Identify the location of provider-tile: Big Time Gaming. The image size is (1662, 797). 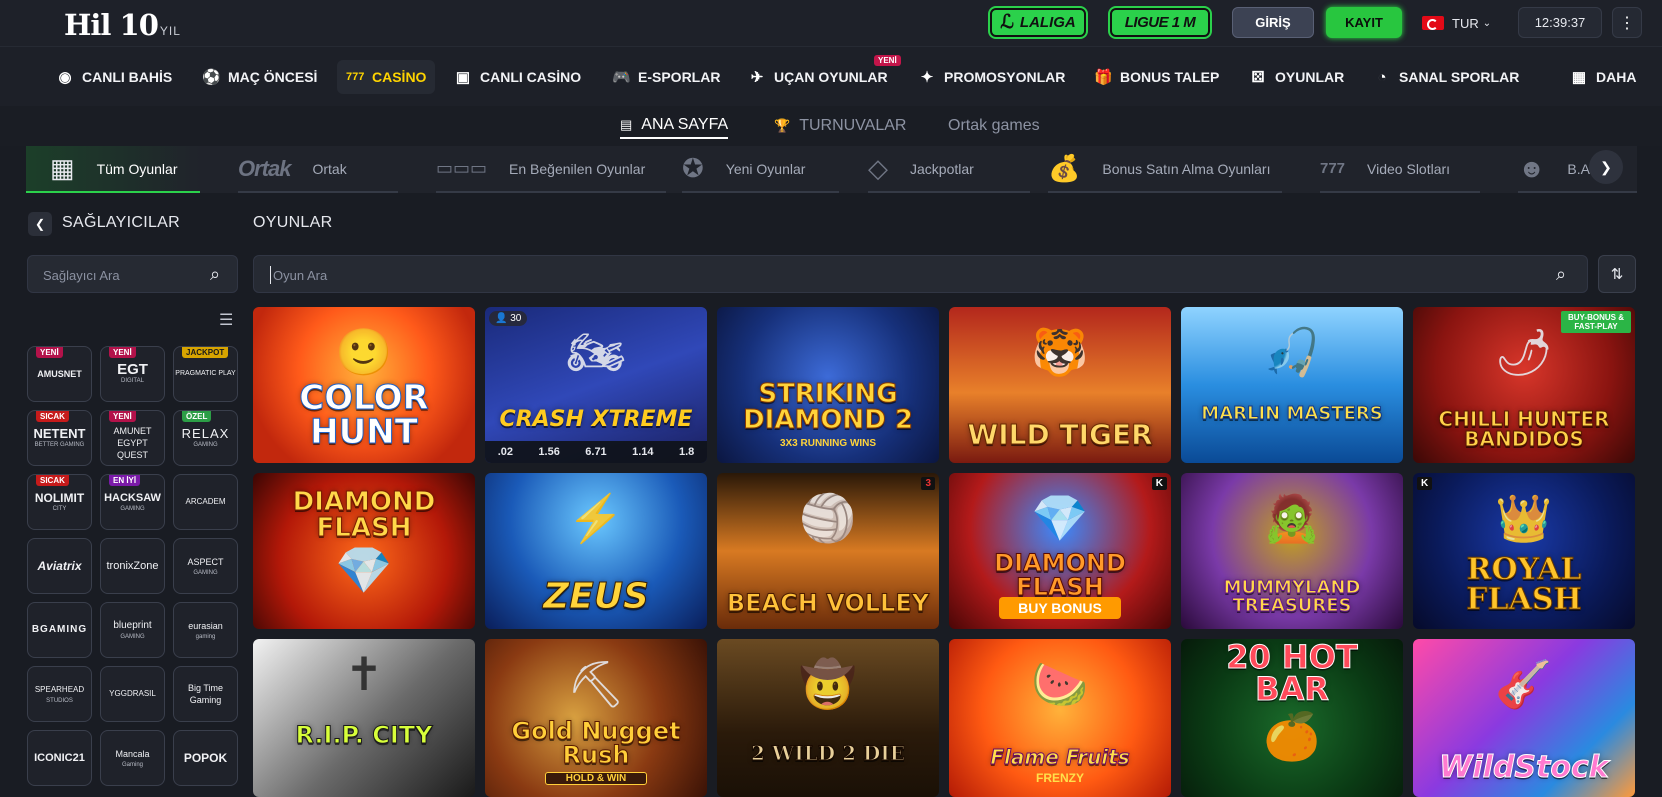
(205, 694).